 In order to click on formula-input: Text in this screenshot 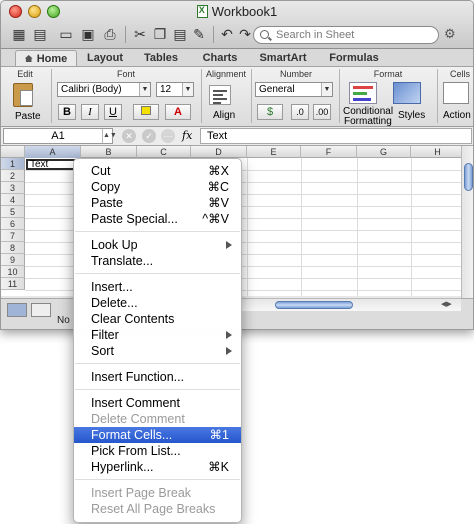, I will do `click(336, 136)`.